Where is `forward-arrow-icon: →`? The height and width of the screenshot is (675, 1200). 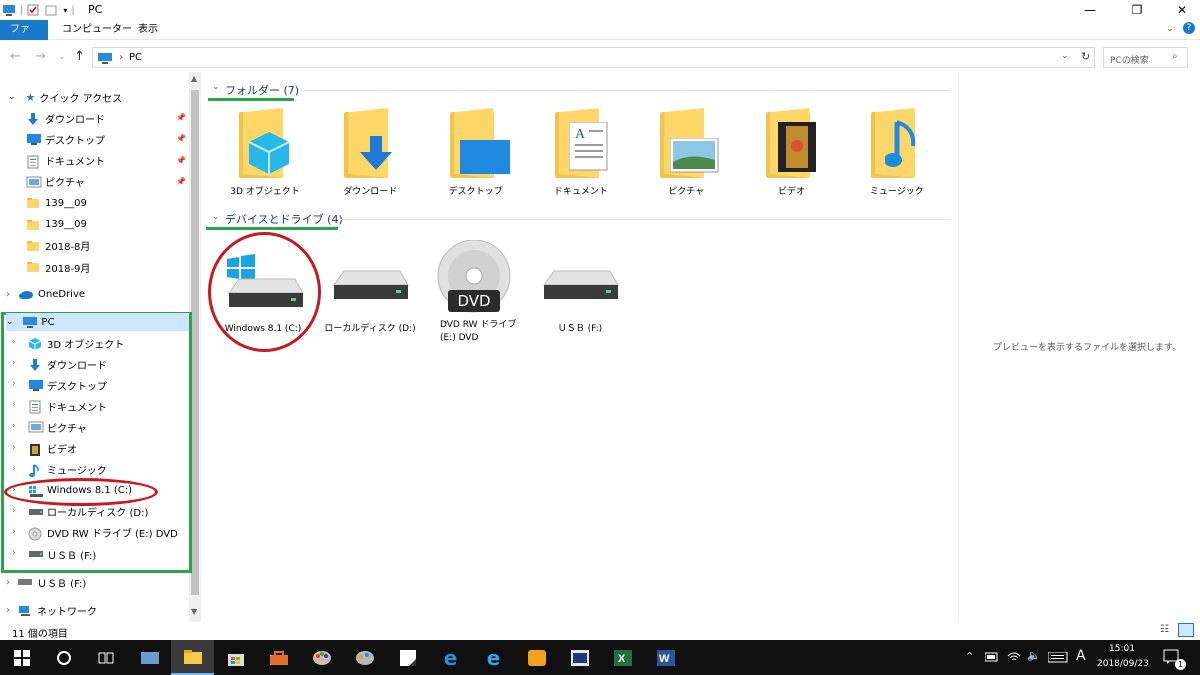 forward-arrow-icon: → is located at coordinates (40, 56).